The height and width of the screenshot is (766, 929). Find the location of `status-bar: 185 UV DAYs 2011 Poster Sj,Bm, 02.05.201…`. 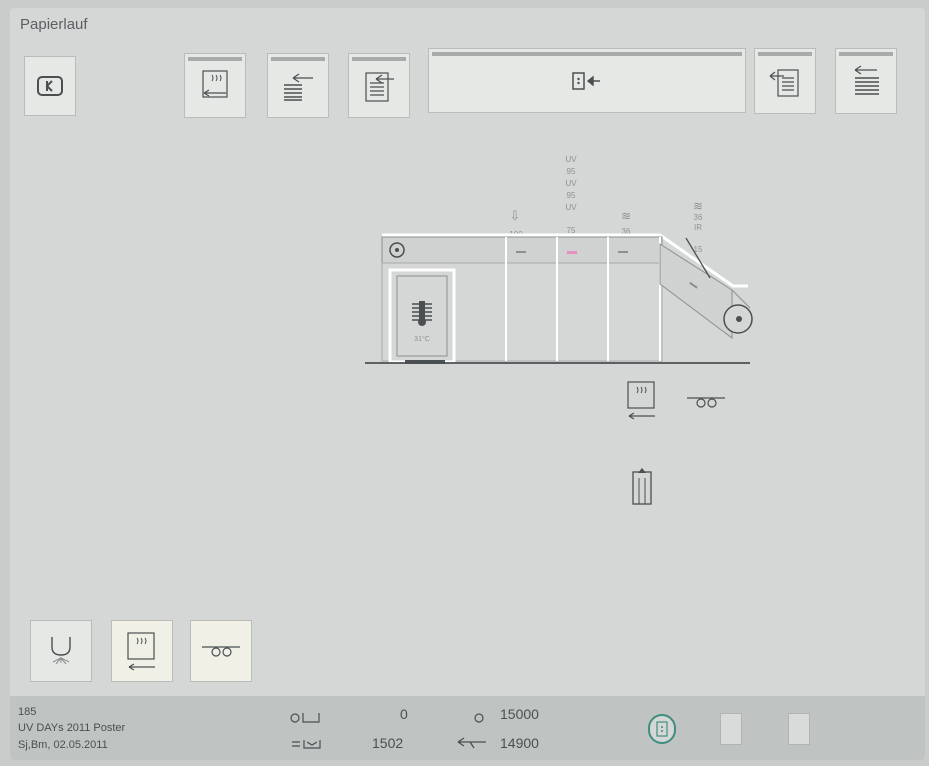

status-bar: 185 UV DAYs 2011 Poster Sj,Bm, 02.05.201… is located at coordinates (467, 728).